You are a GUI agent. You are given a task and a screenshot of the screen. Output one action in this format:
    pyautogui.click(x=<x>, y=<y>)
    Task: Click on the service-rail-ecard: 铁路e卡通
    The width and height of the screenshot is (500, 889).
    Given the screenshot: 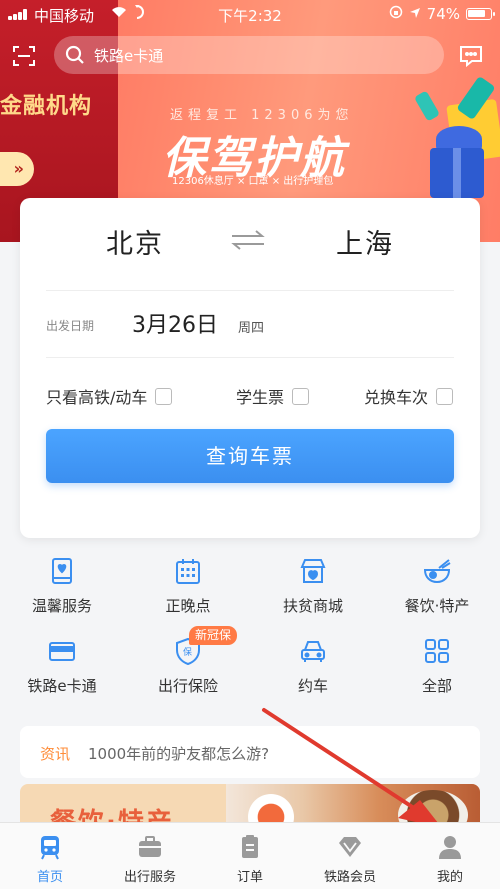 What is the action you would take?
    pyautogui.click(x=62, y=666)
    